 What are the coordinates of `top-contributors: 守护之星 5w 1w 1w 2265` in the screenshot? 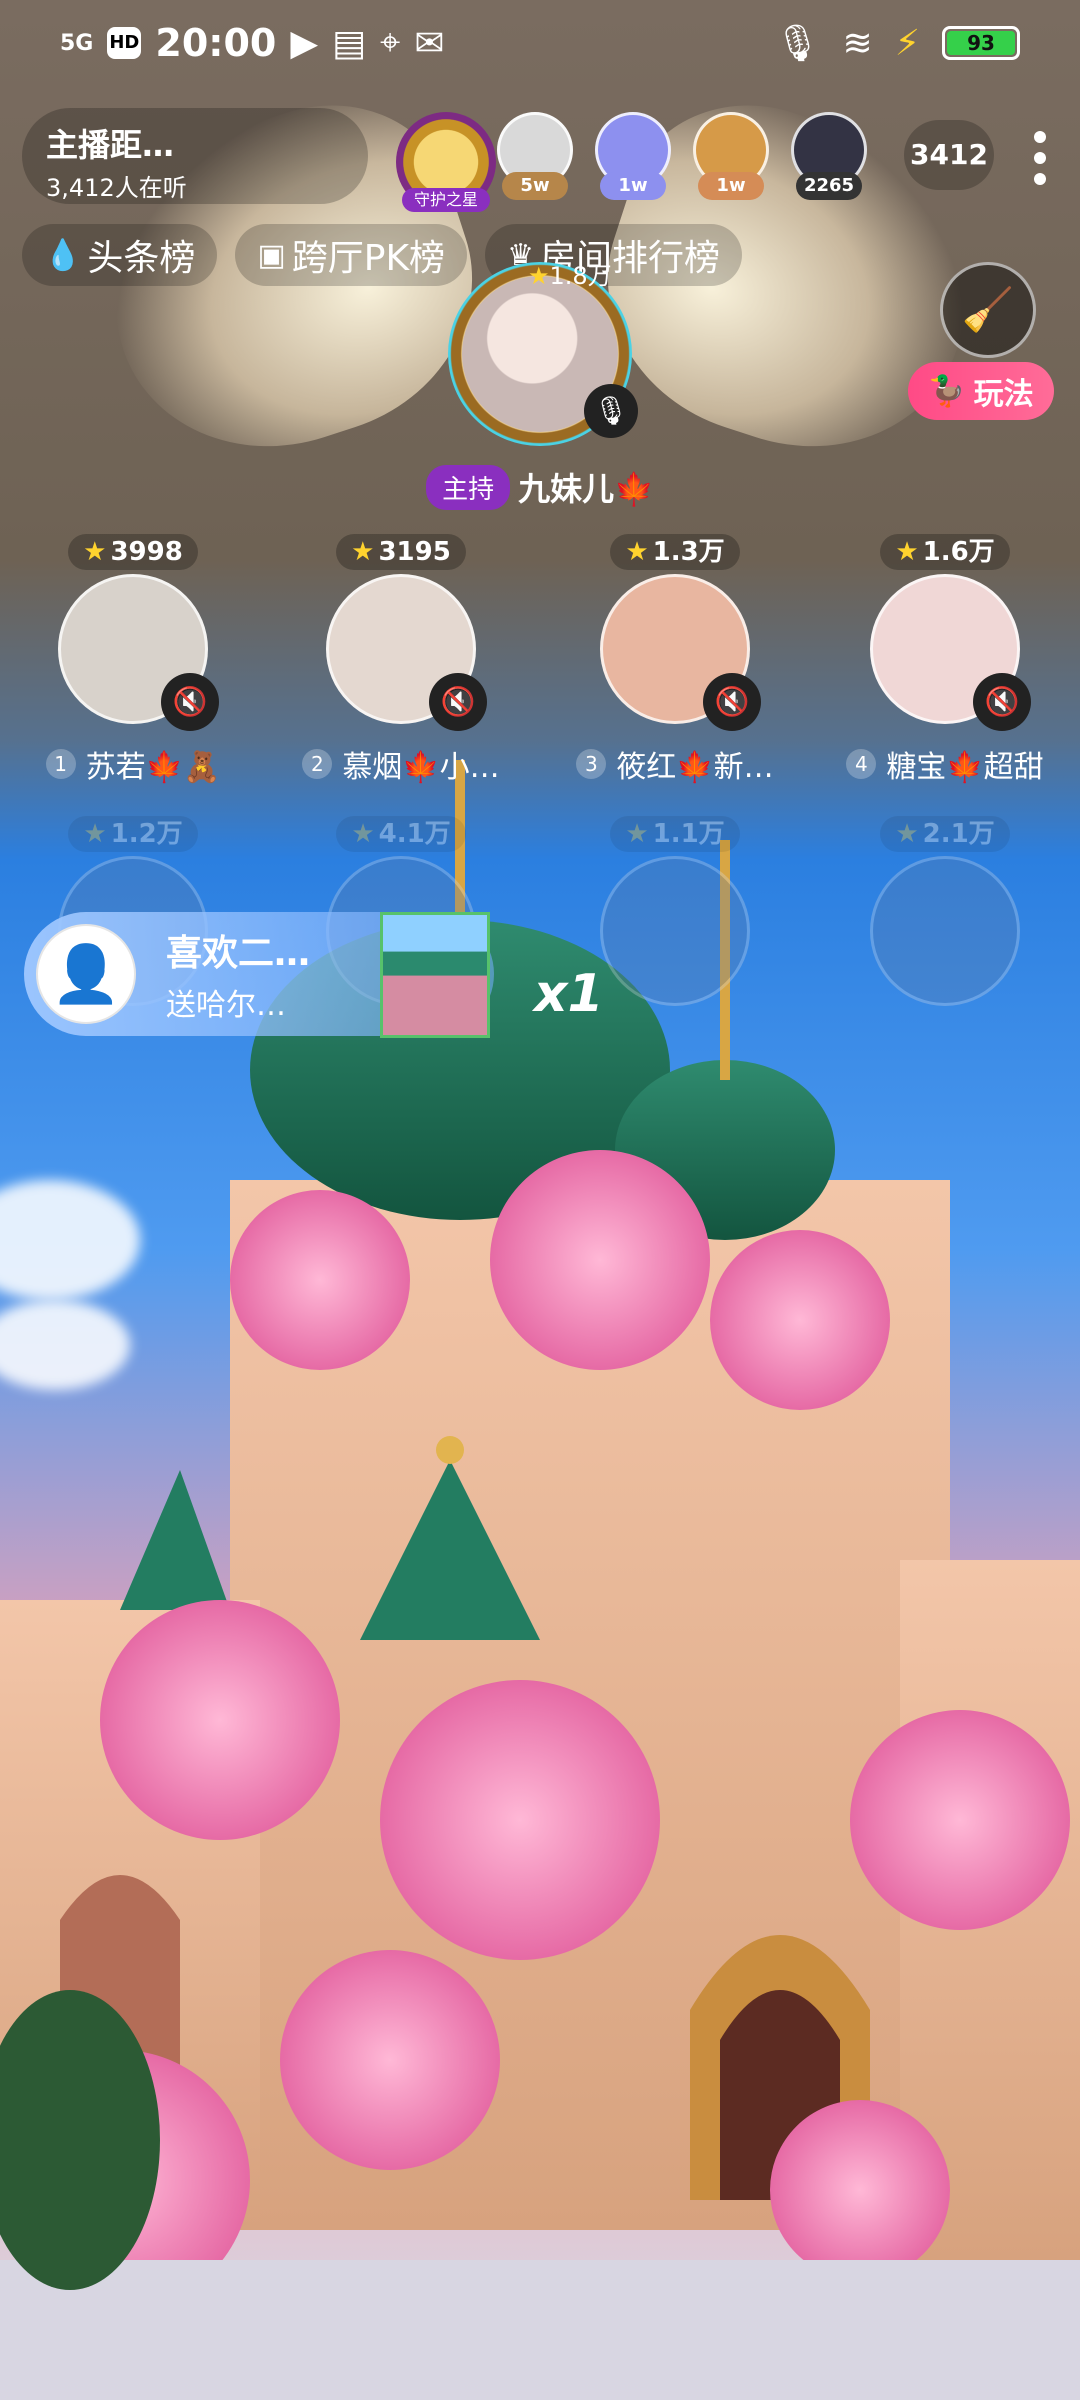 It's located at (633, 162).